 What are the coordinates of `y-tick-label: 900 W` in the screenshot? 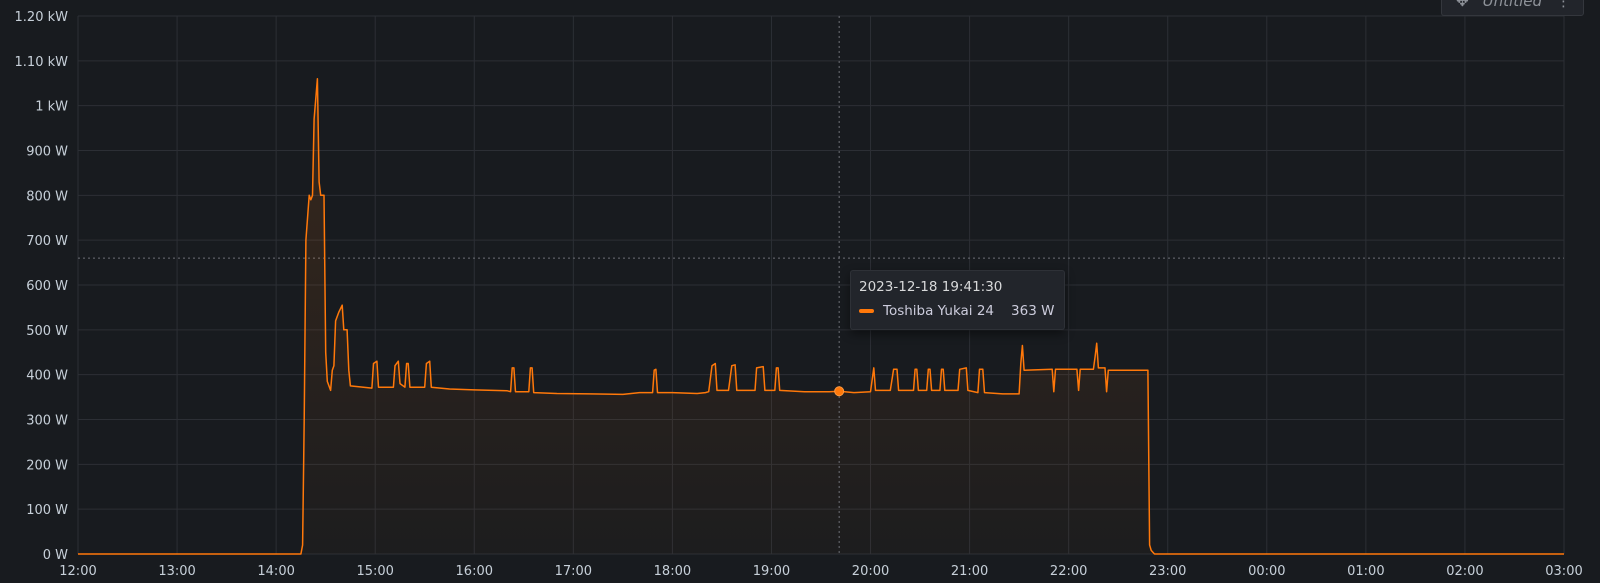 It's located at (47, 152).